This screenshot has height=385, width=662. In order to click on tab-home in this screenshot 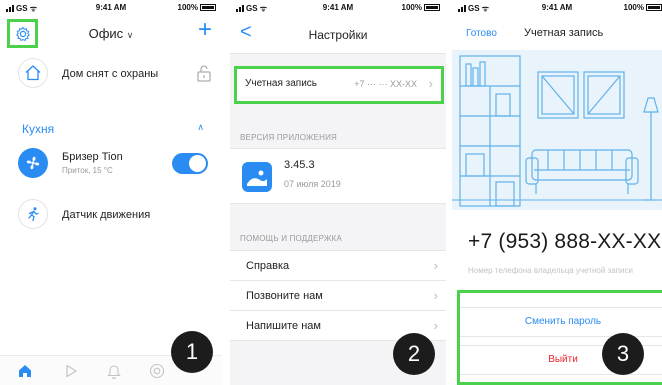, I will do `click(25, 371)`.